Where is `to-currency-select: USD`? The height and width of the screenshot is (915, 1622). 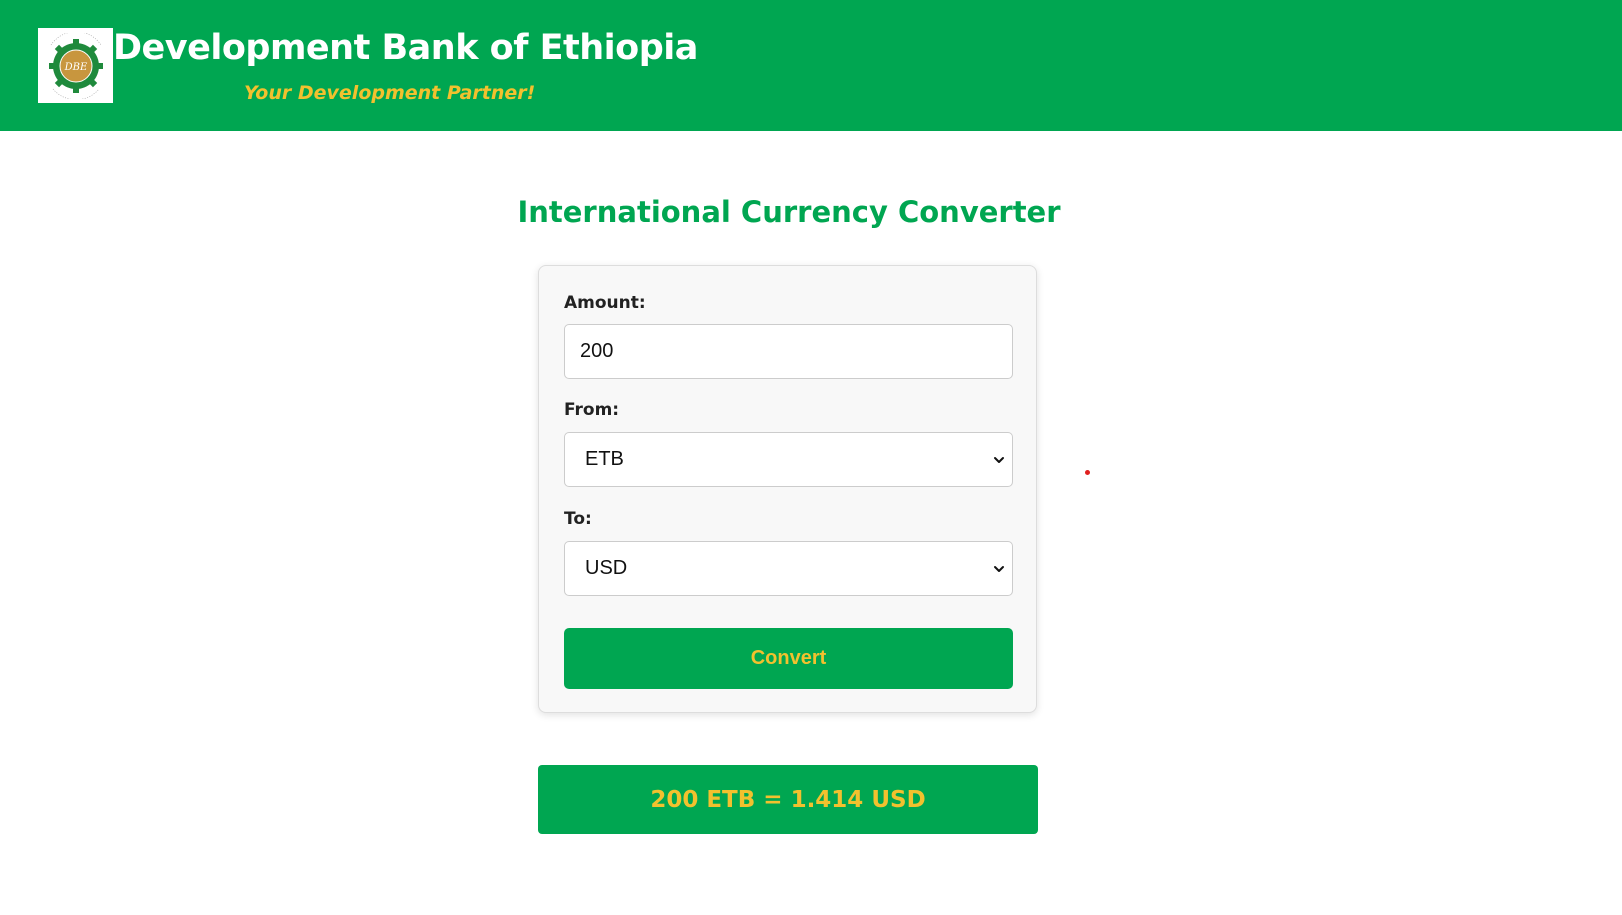
to-currency-select: USD is located at coordinates (788, 568).